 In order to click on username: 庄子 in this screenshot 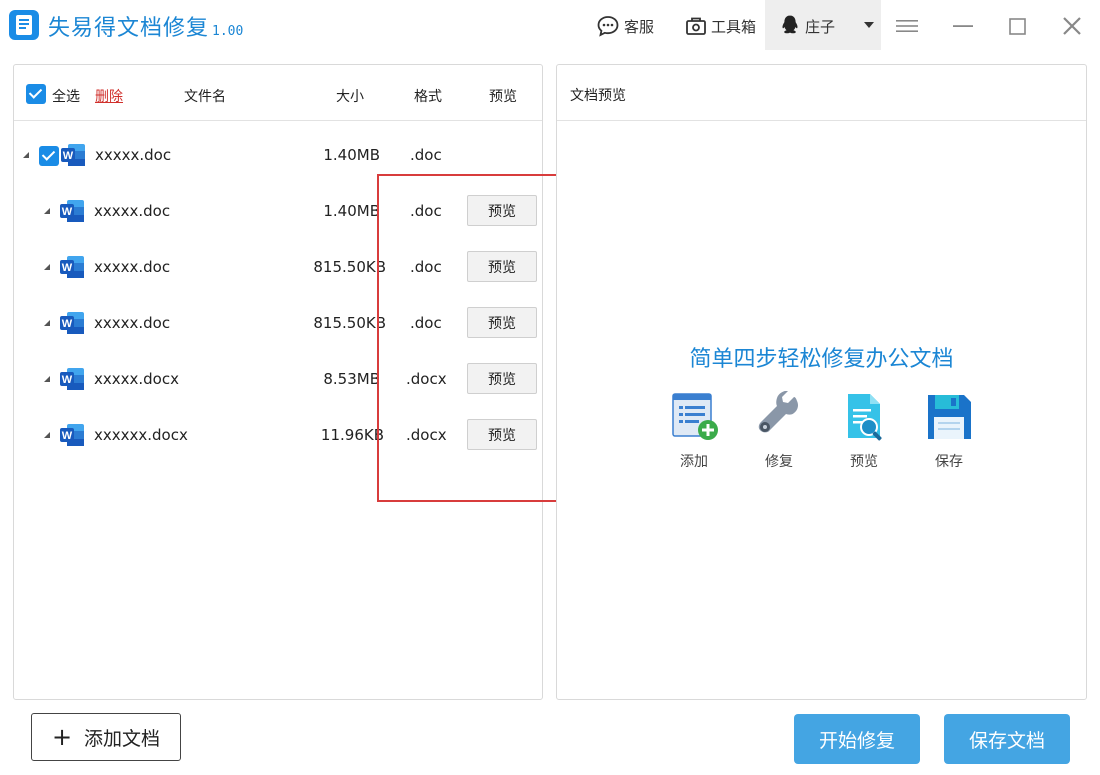, I will do `click(820, 27)`.